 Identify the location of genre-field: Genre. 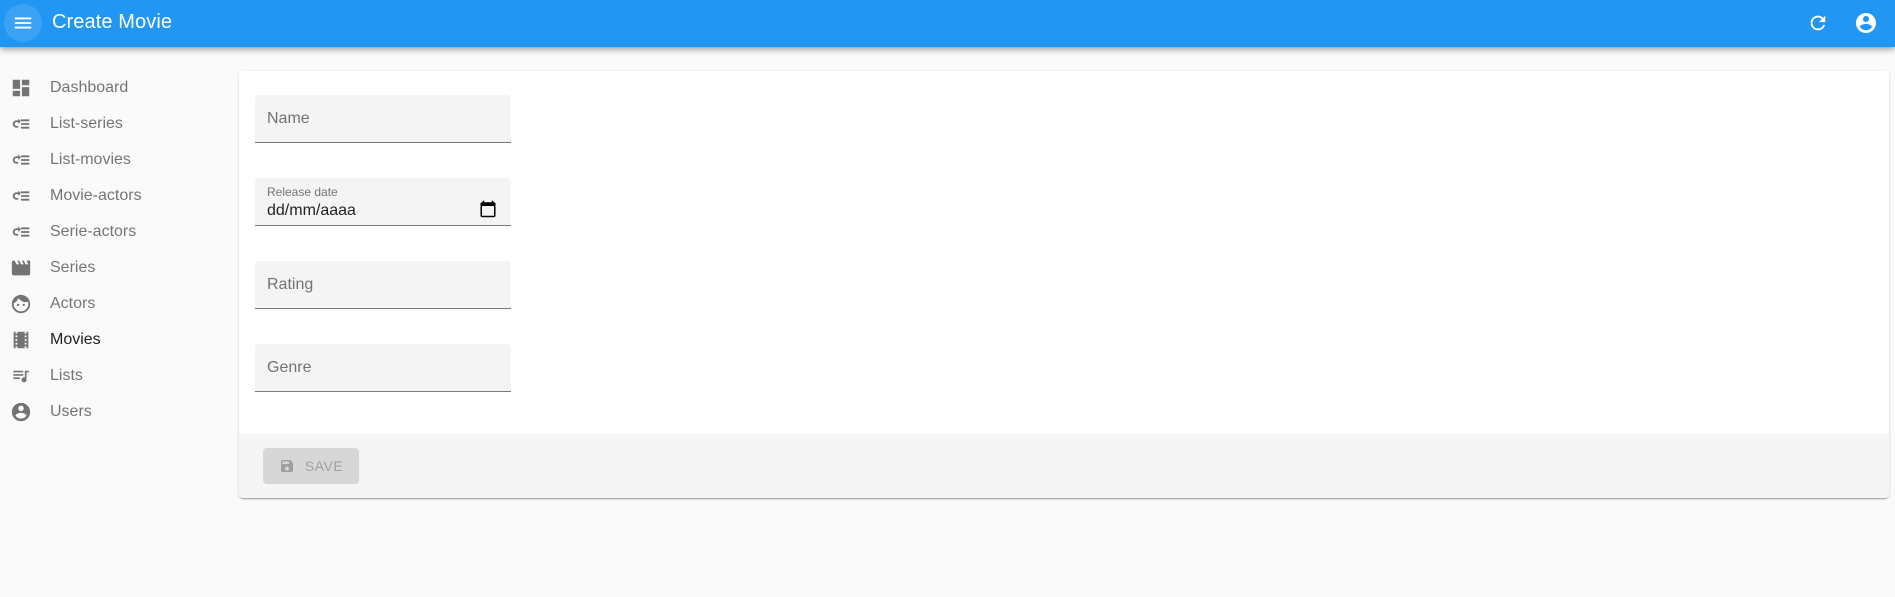
(383, 368).